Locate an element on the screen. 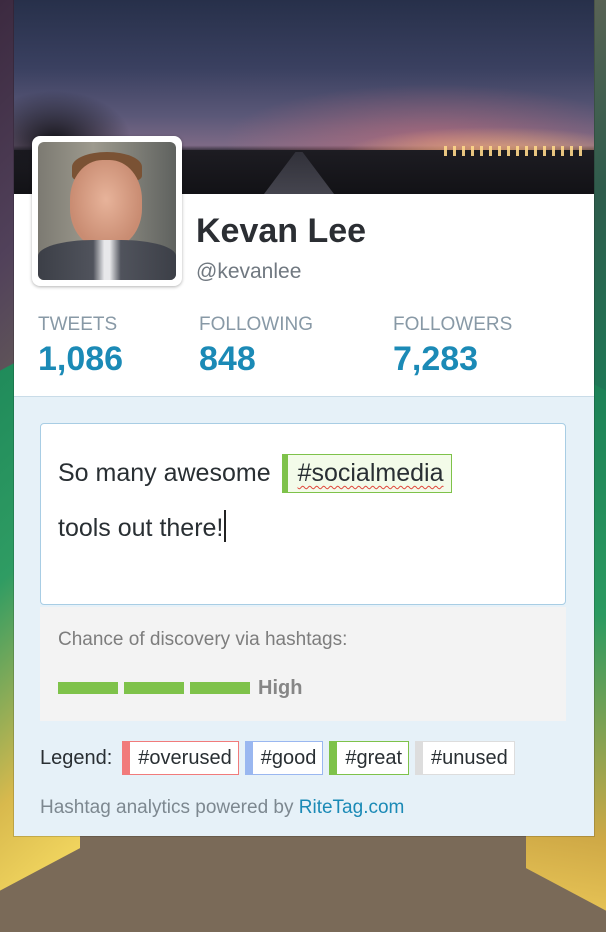  avatar is located at coordinates (107, 211).